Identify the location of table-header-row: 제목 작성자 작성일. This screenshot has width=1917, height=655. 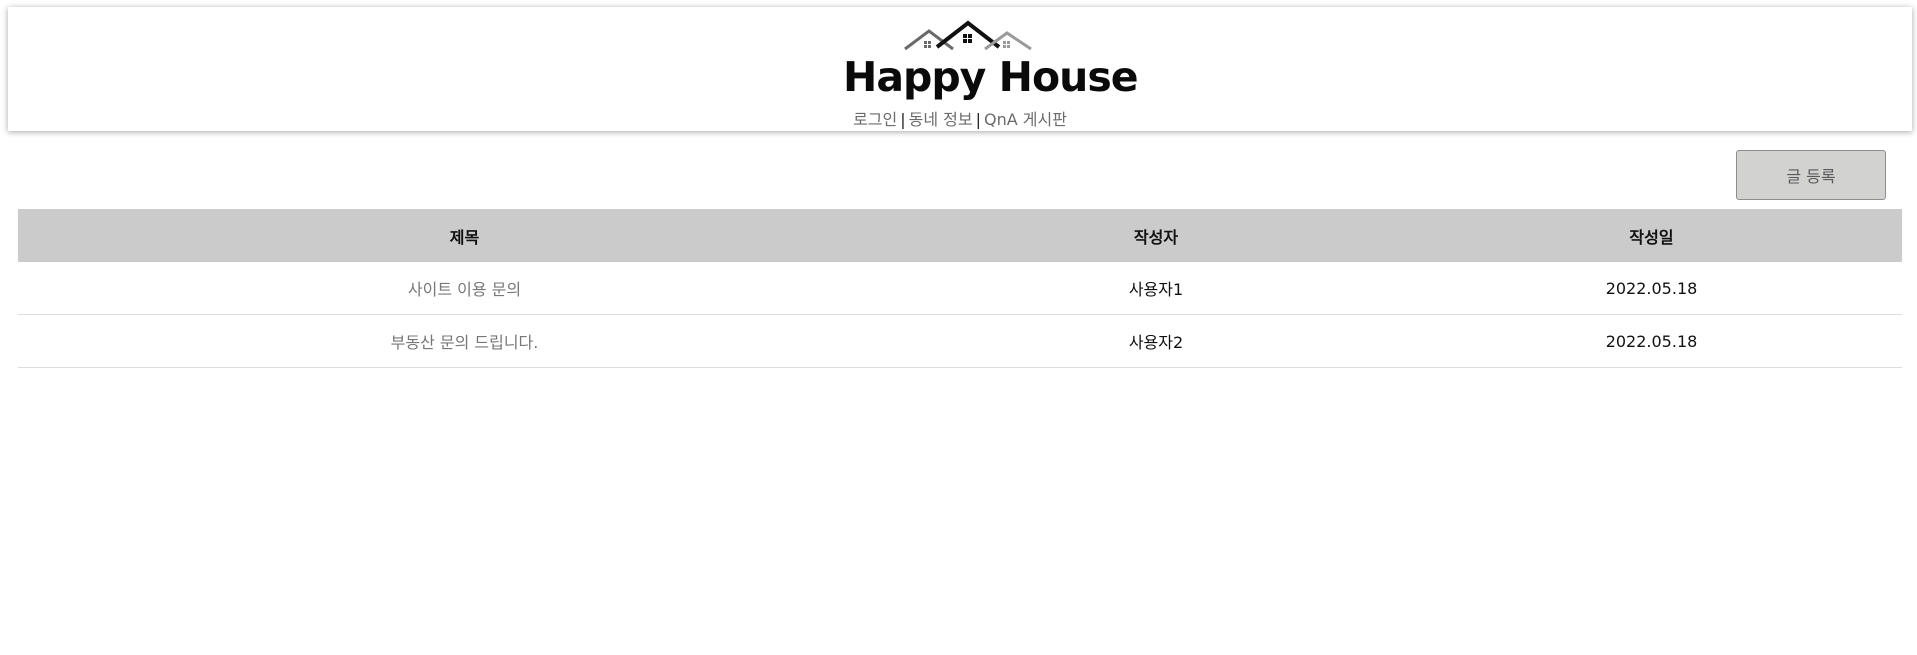
(960, 235).